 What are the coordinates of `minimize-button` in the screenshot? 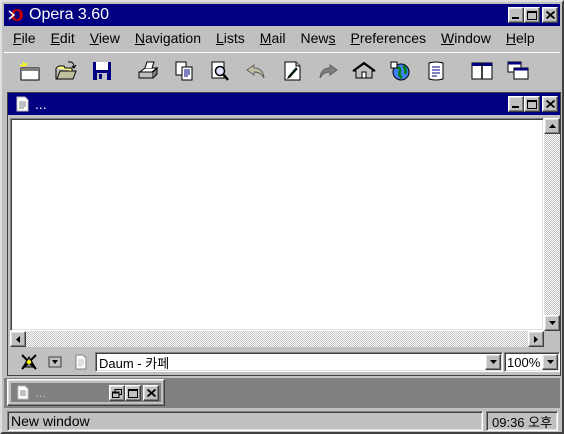 It's located at (516, 15).